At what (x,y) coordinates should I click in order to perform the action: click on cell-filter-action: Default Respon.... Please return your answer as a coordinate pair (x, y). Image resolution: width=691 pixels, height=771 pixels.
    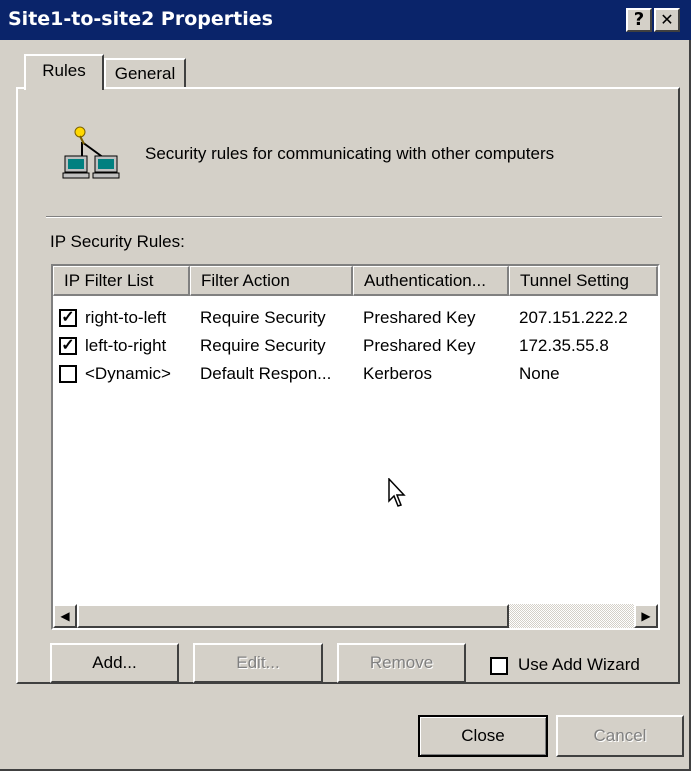
    Looking at the image, I should click on (266, 373).